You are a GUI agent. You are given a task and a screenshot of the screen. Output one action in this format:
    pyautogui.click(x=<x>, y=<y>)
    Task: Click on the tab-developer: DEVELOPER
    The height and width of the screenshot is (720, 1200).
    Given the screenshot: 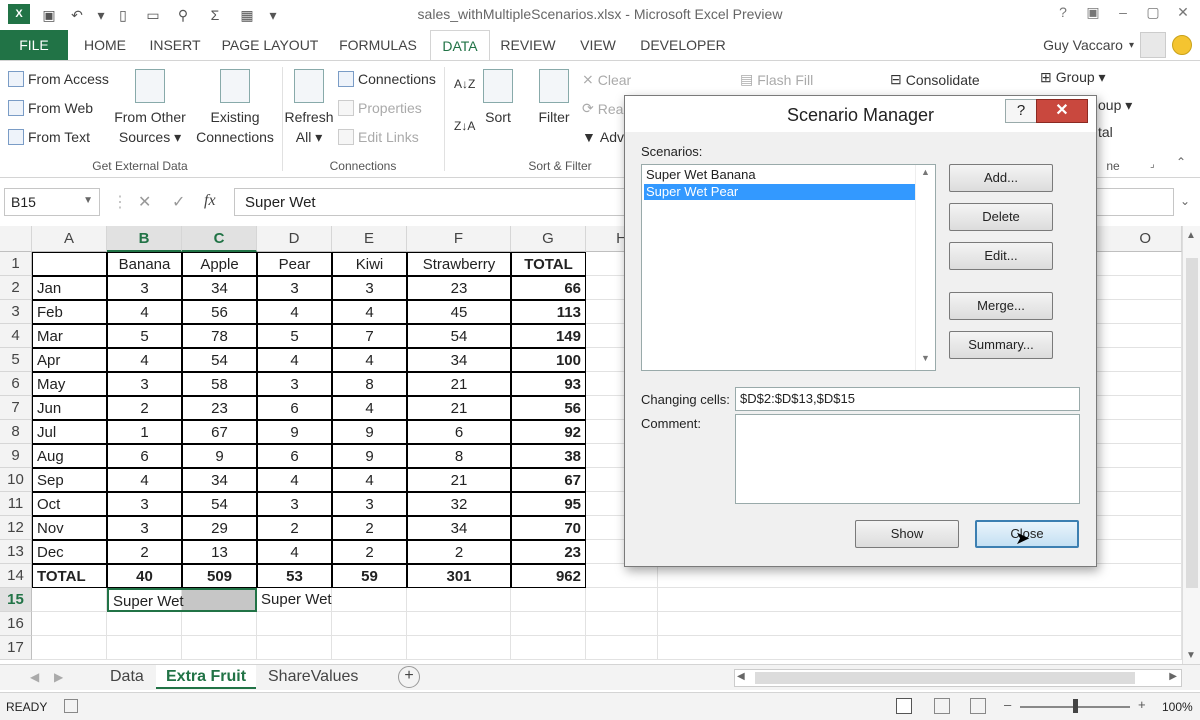 What is the action you would take?
    pyautogui.click(x=683, y=45)
    